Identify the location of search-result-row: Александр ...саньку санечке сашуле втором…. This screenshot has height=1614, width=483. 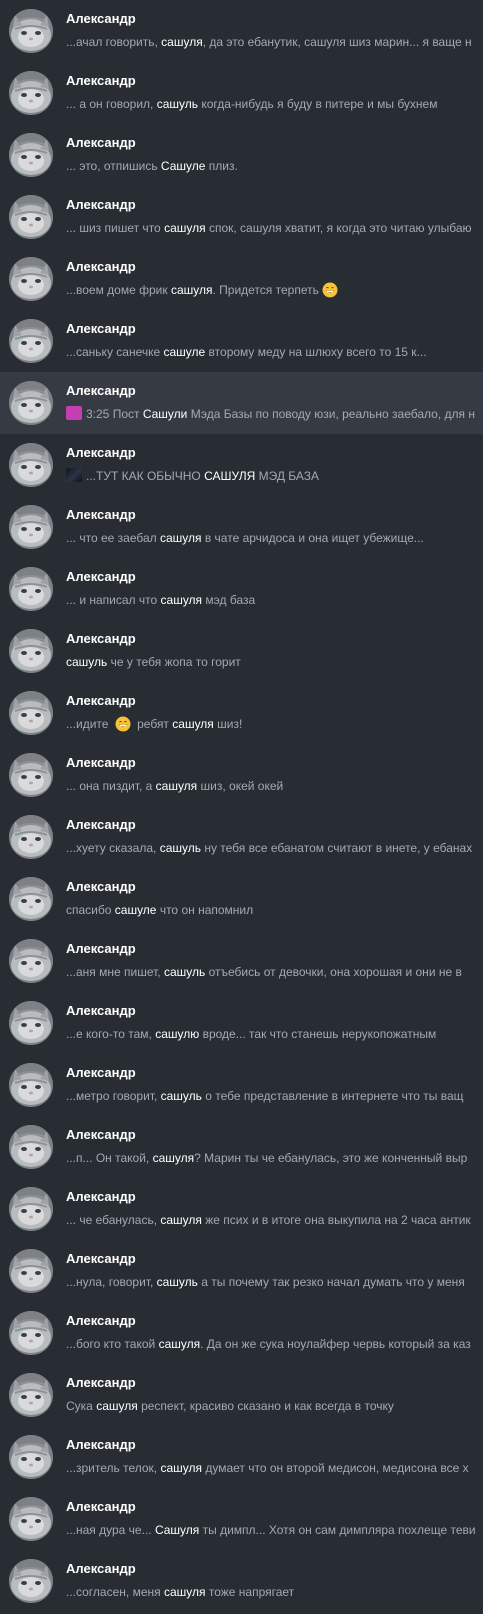
(241, 341).